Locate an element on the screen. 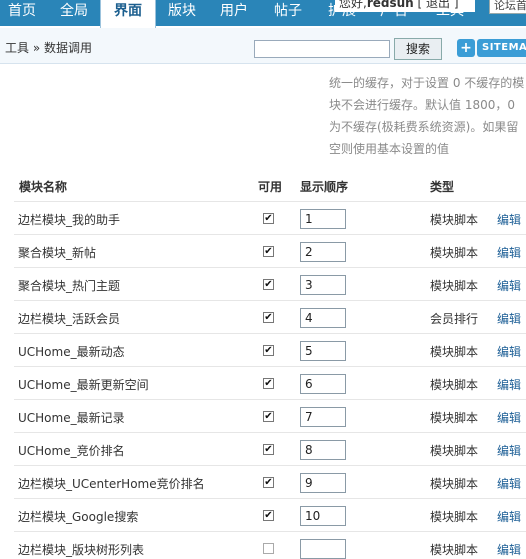 The width and height of the screenshot is (526, 559). column-header-type: 类型 is located at coordinates (442, 187).